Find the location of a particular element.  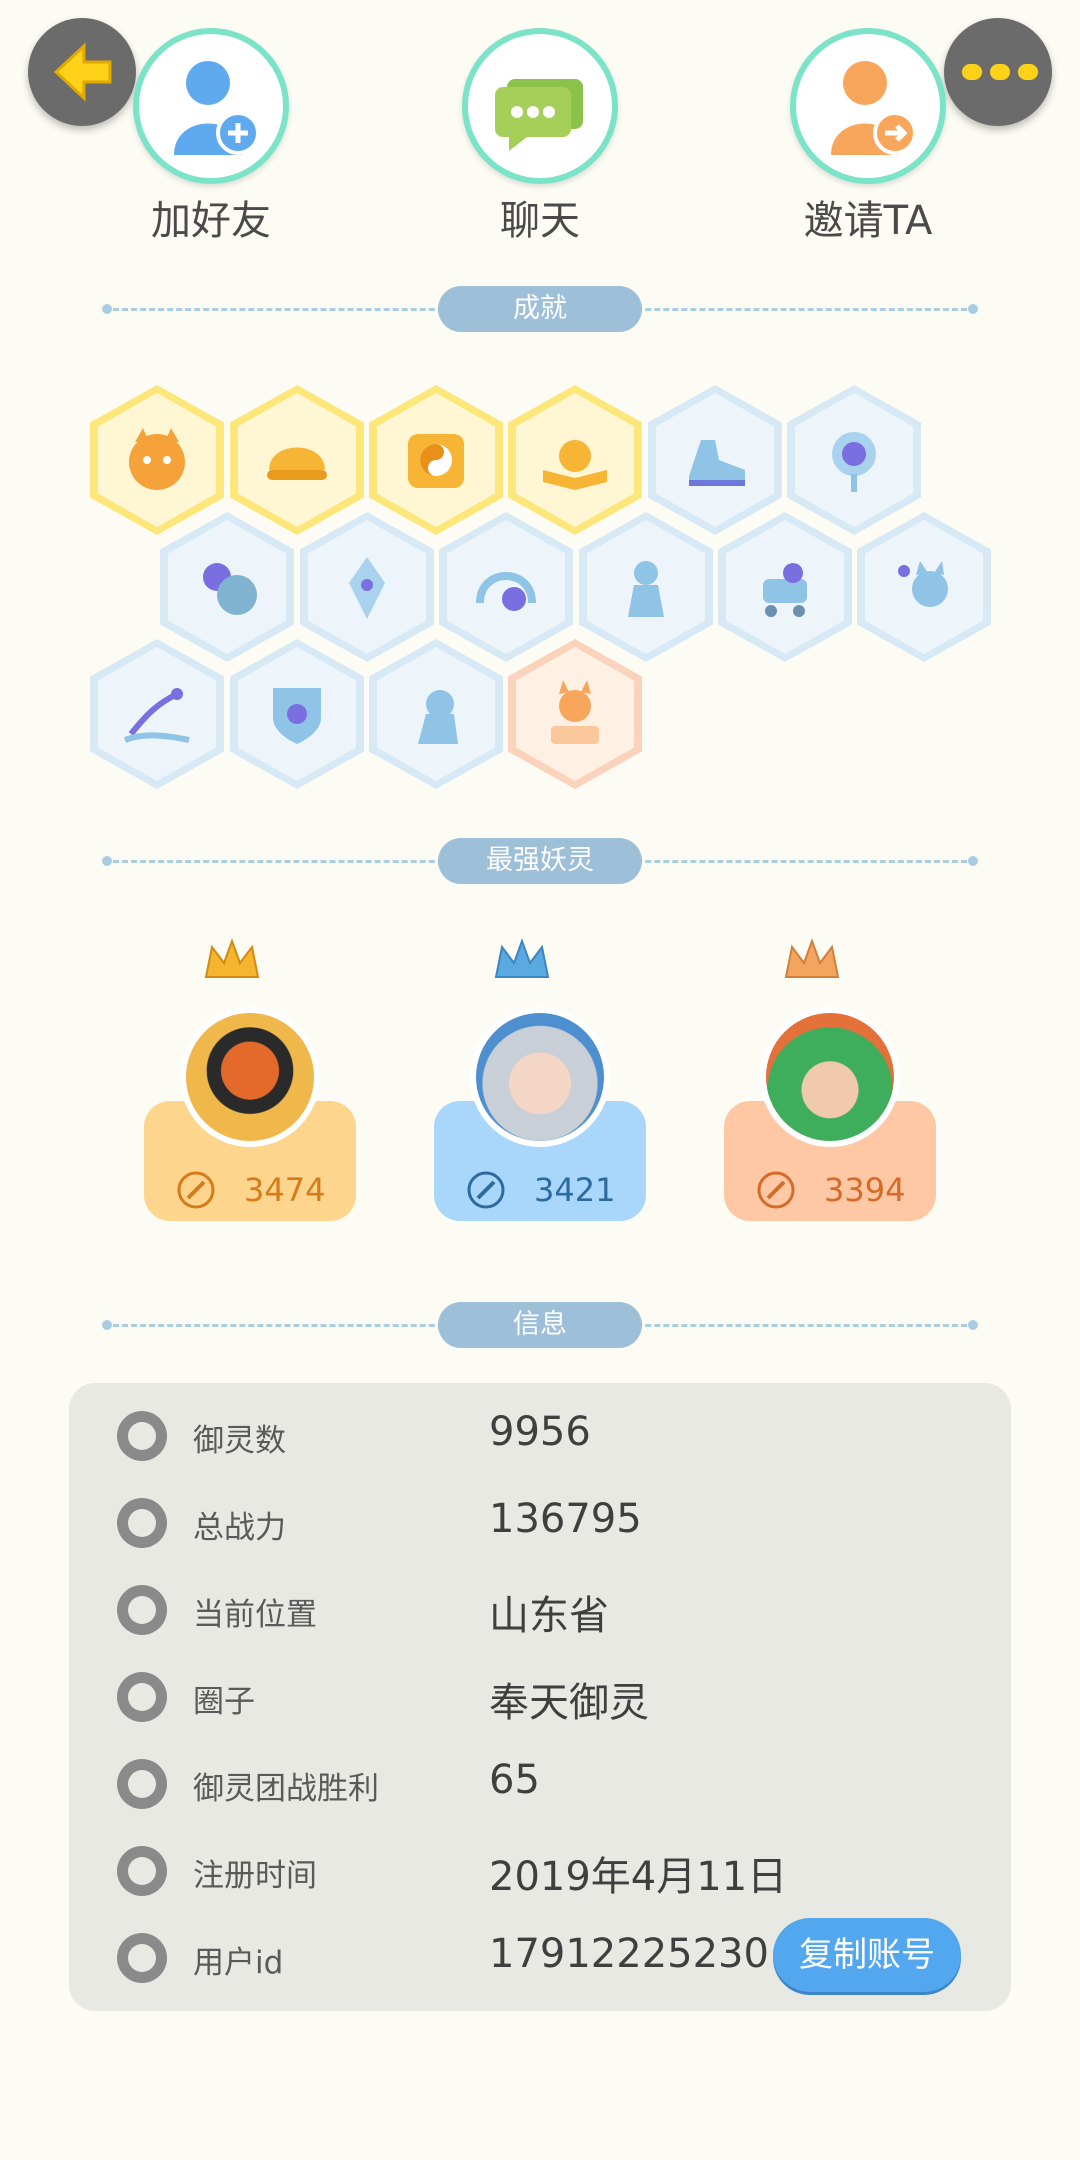

circle-target-icon is located at coordinates (142, 1697).